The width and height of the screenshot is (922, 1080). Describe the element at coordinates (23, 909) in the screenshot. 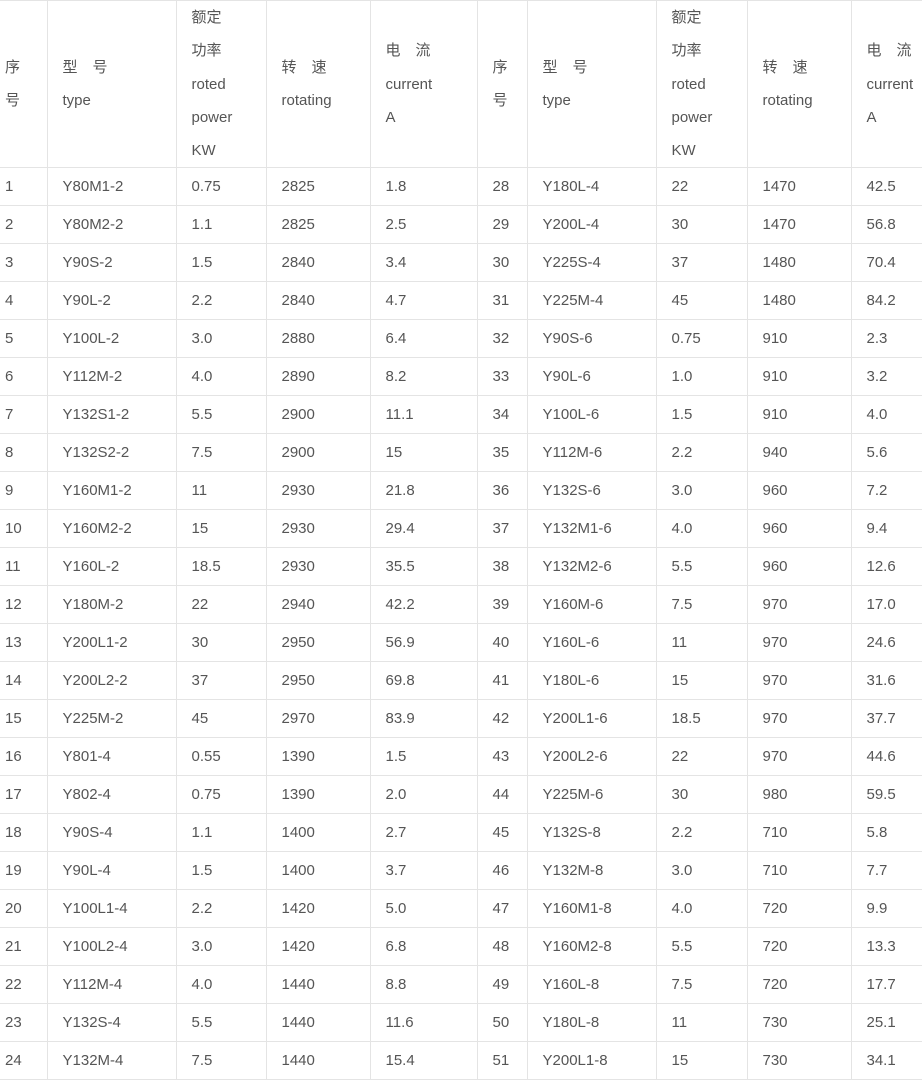

I see `cell-index: 20` at that location.